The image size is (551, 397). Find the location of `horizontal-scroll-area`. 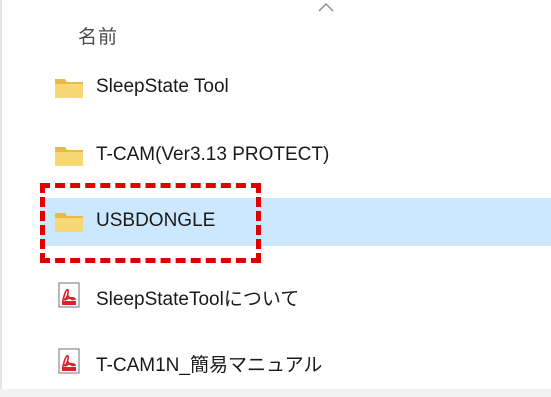

horizontal-scroll-area is located at coordinates (275, 393).